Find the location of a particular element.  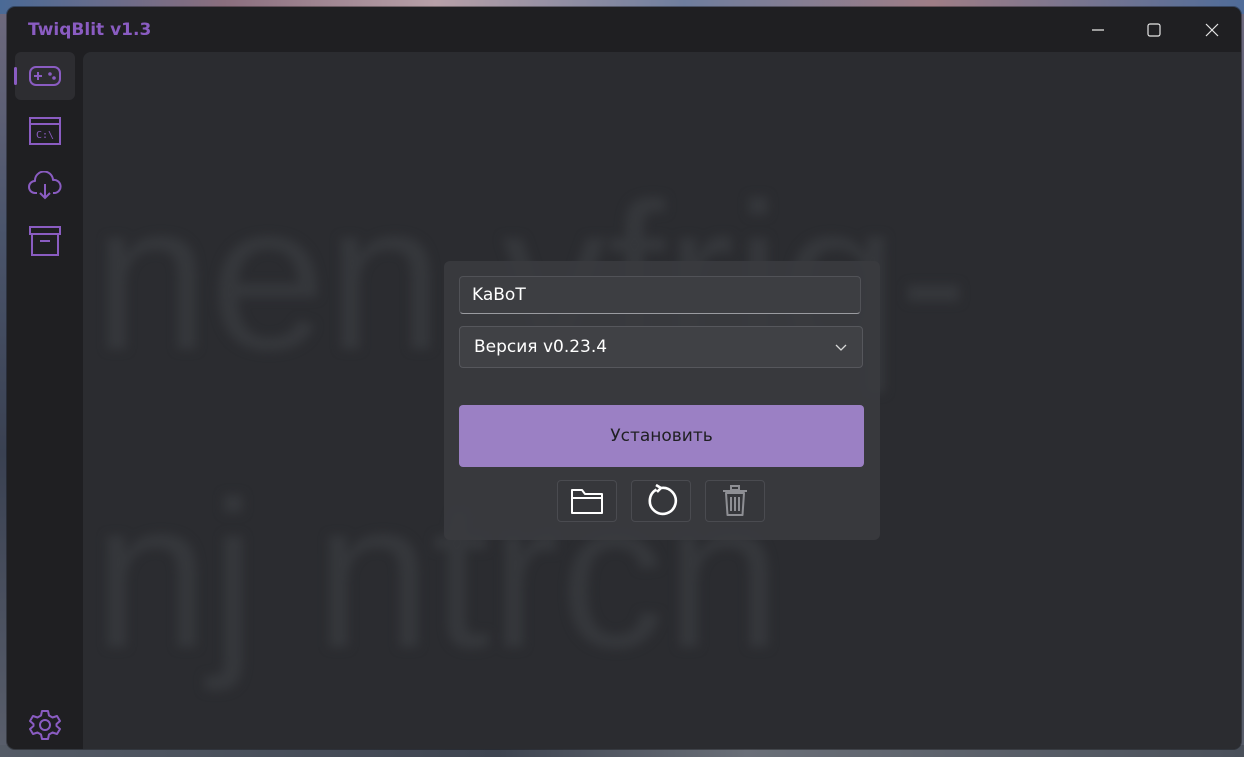

sidebar-item-games is located at coordinates (44, 76).